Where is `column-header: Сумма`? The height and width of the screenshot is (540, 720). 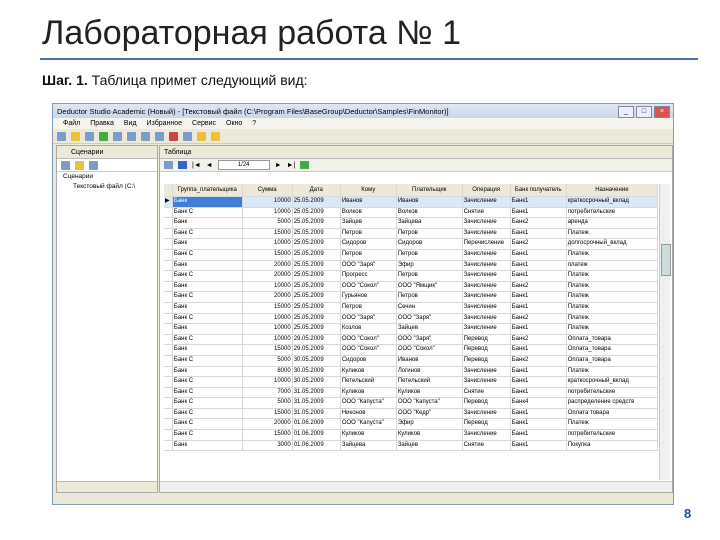
column-header: Сумма is located at coordinates (268, 190).